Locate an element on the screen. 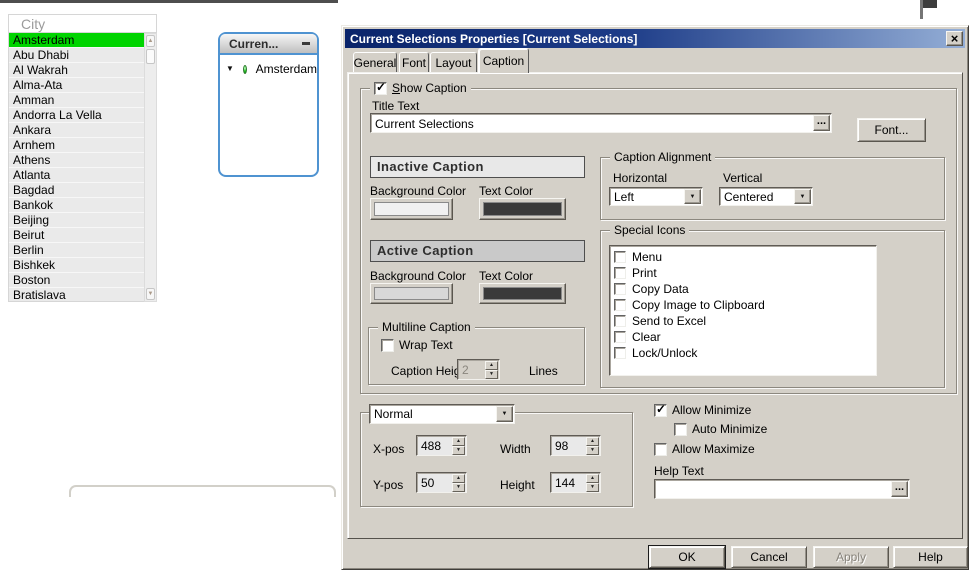 The width and height of the screenshot is (970, 570). tab-font: Font is located at coordinates (414, 62).